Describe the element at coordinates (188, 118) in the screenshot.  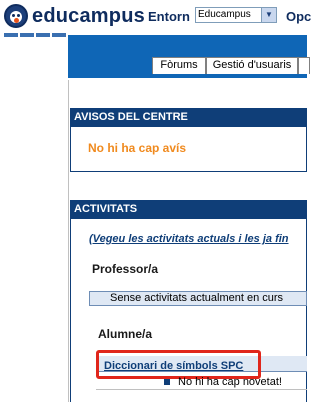
I see `avisos-heading: AVISOS DEL CENTRE` at that location.